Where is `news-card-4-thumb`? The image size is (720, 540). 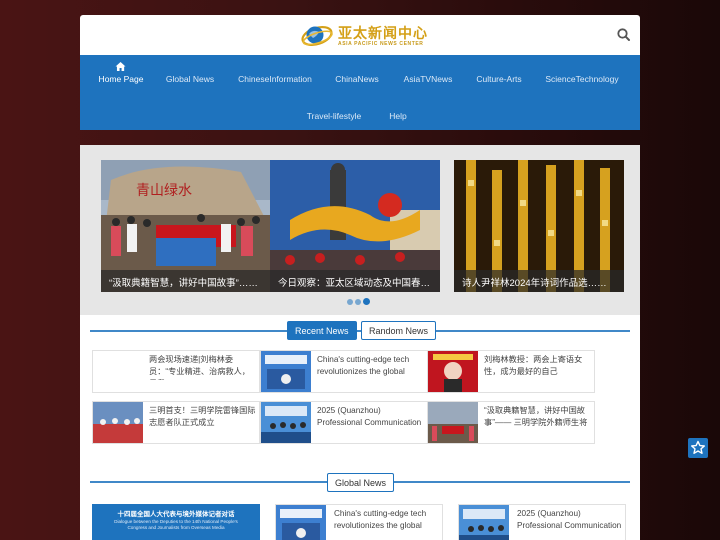 news-card-4-thumb is located at coordinates (118, 422).